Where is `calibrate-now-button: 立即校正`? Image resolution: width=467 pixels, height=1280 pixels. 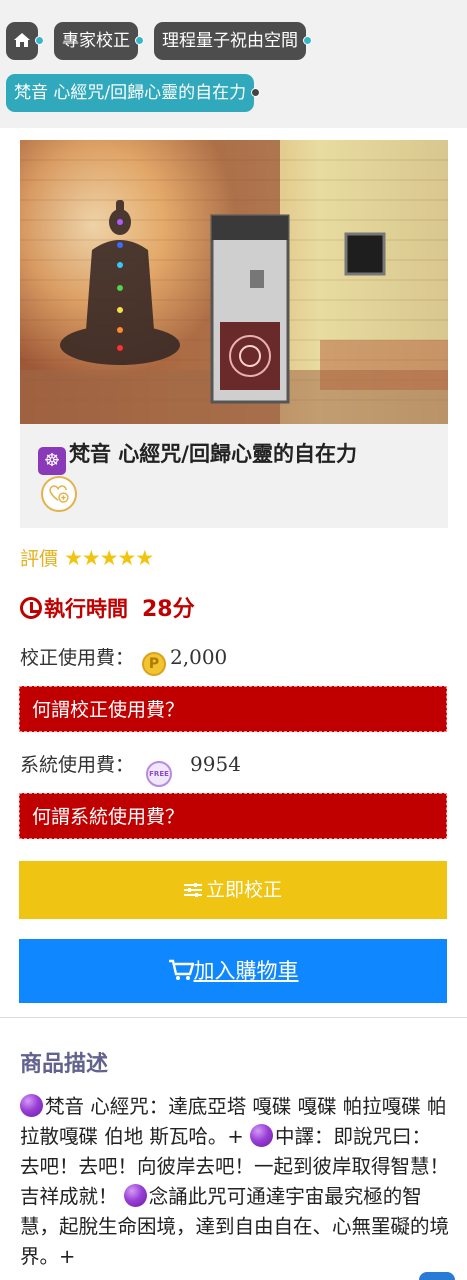
calibrate-now-button: 立即校正 is located at coordinates (233, 890).